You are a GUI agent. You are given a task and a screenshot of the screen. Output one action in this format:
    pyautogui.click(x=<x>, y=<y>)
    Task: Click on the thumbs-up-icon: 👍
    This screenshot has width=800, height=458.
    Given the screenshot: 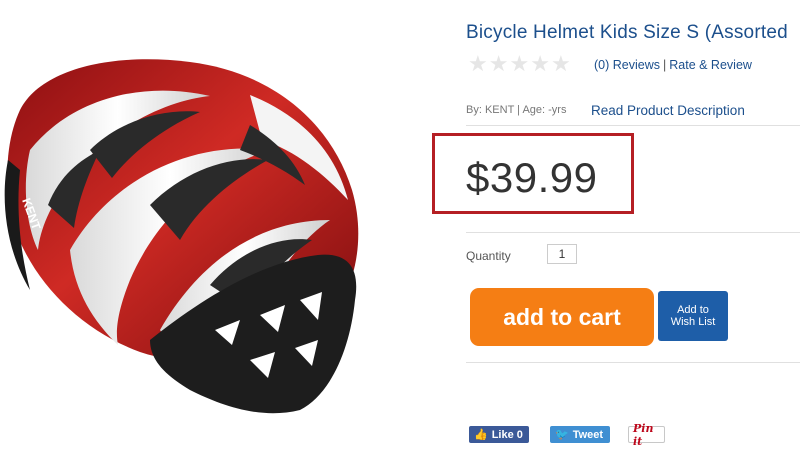 What is the action you would take?
    pyautogui.click(x=481, y=435)
    